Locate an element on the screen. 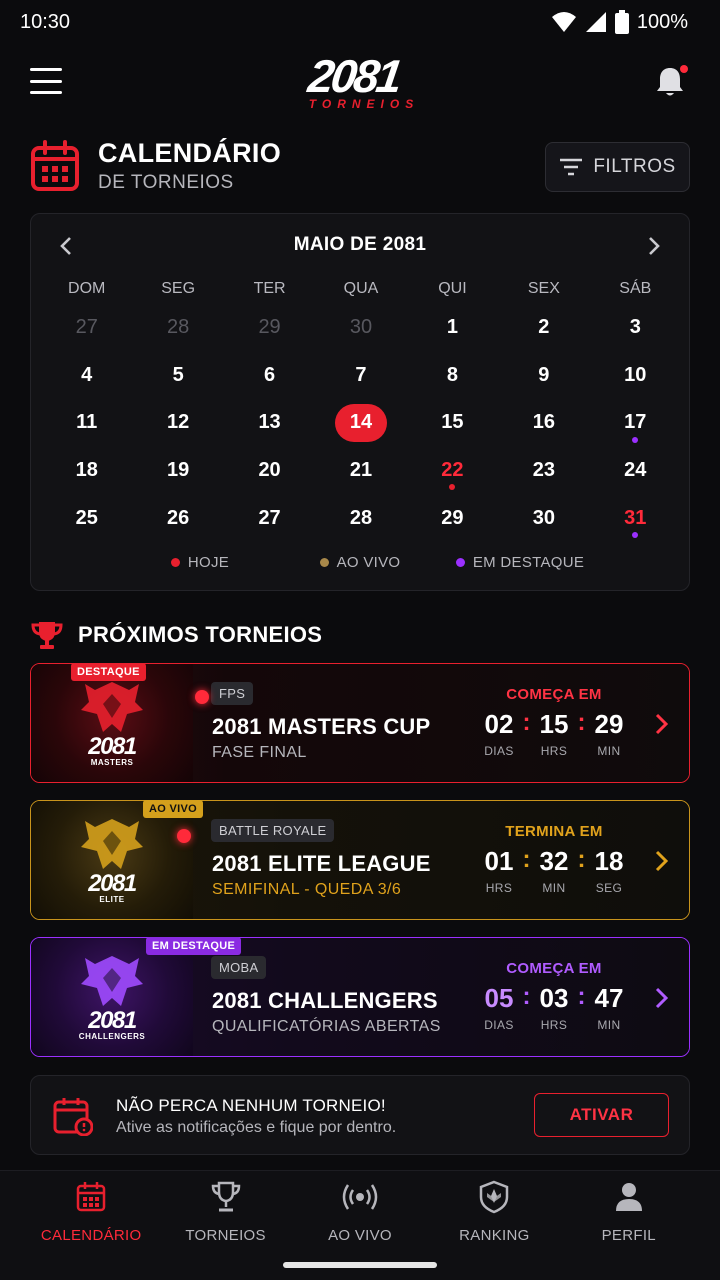 This screenshot has width=720, height=1280. timer-unit: 05 DIAS is located at coordinates (499, 1007).